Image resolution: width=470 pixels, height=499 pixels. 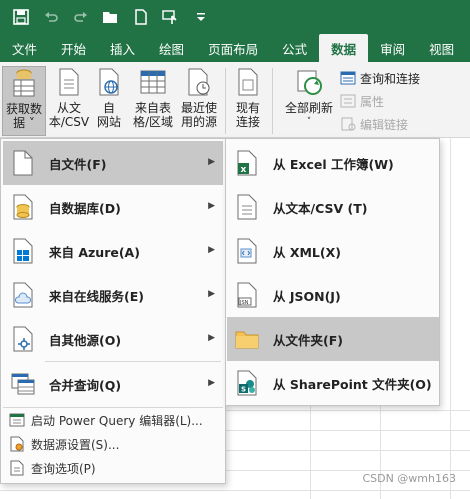 What do you see at coordinates (308, 108) in the screenshot?
I see `refresh-all-label: 全部刷新` at bounding box center [308, 108].